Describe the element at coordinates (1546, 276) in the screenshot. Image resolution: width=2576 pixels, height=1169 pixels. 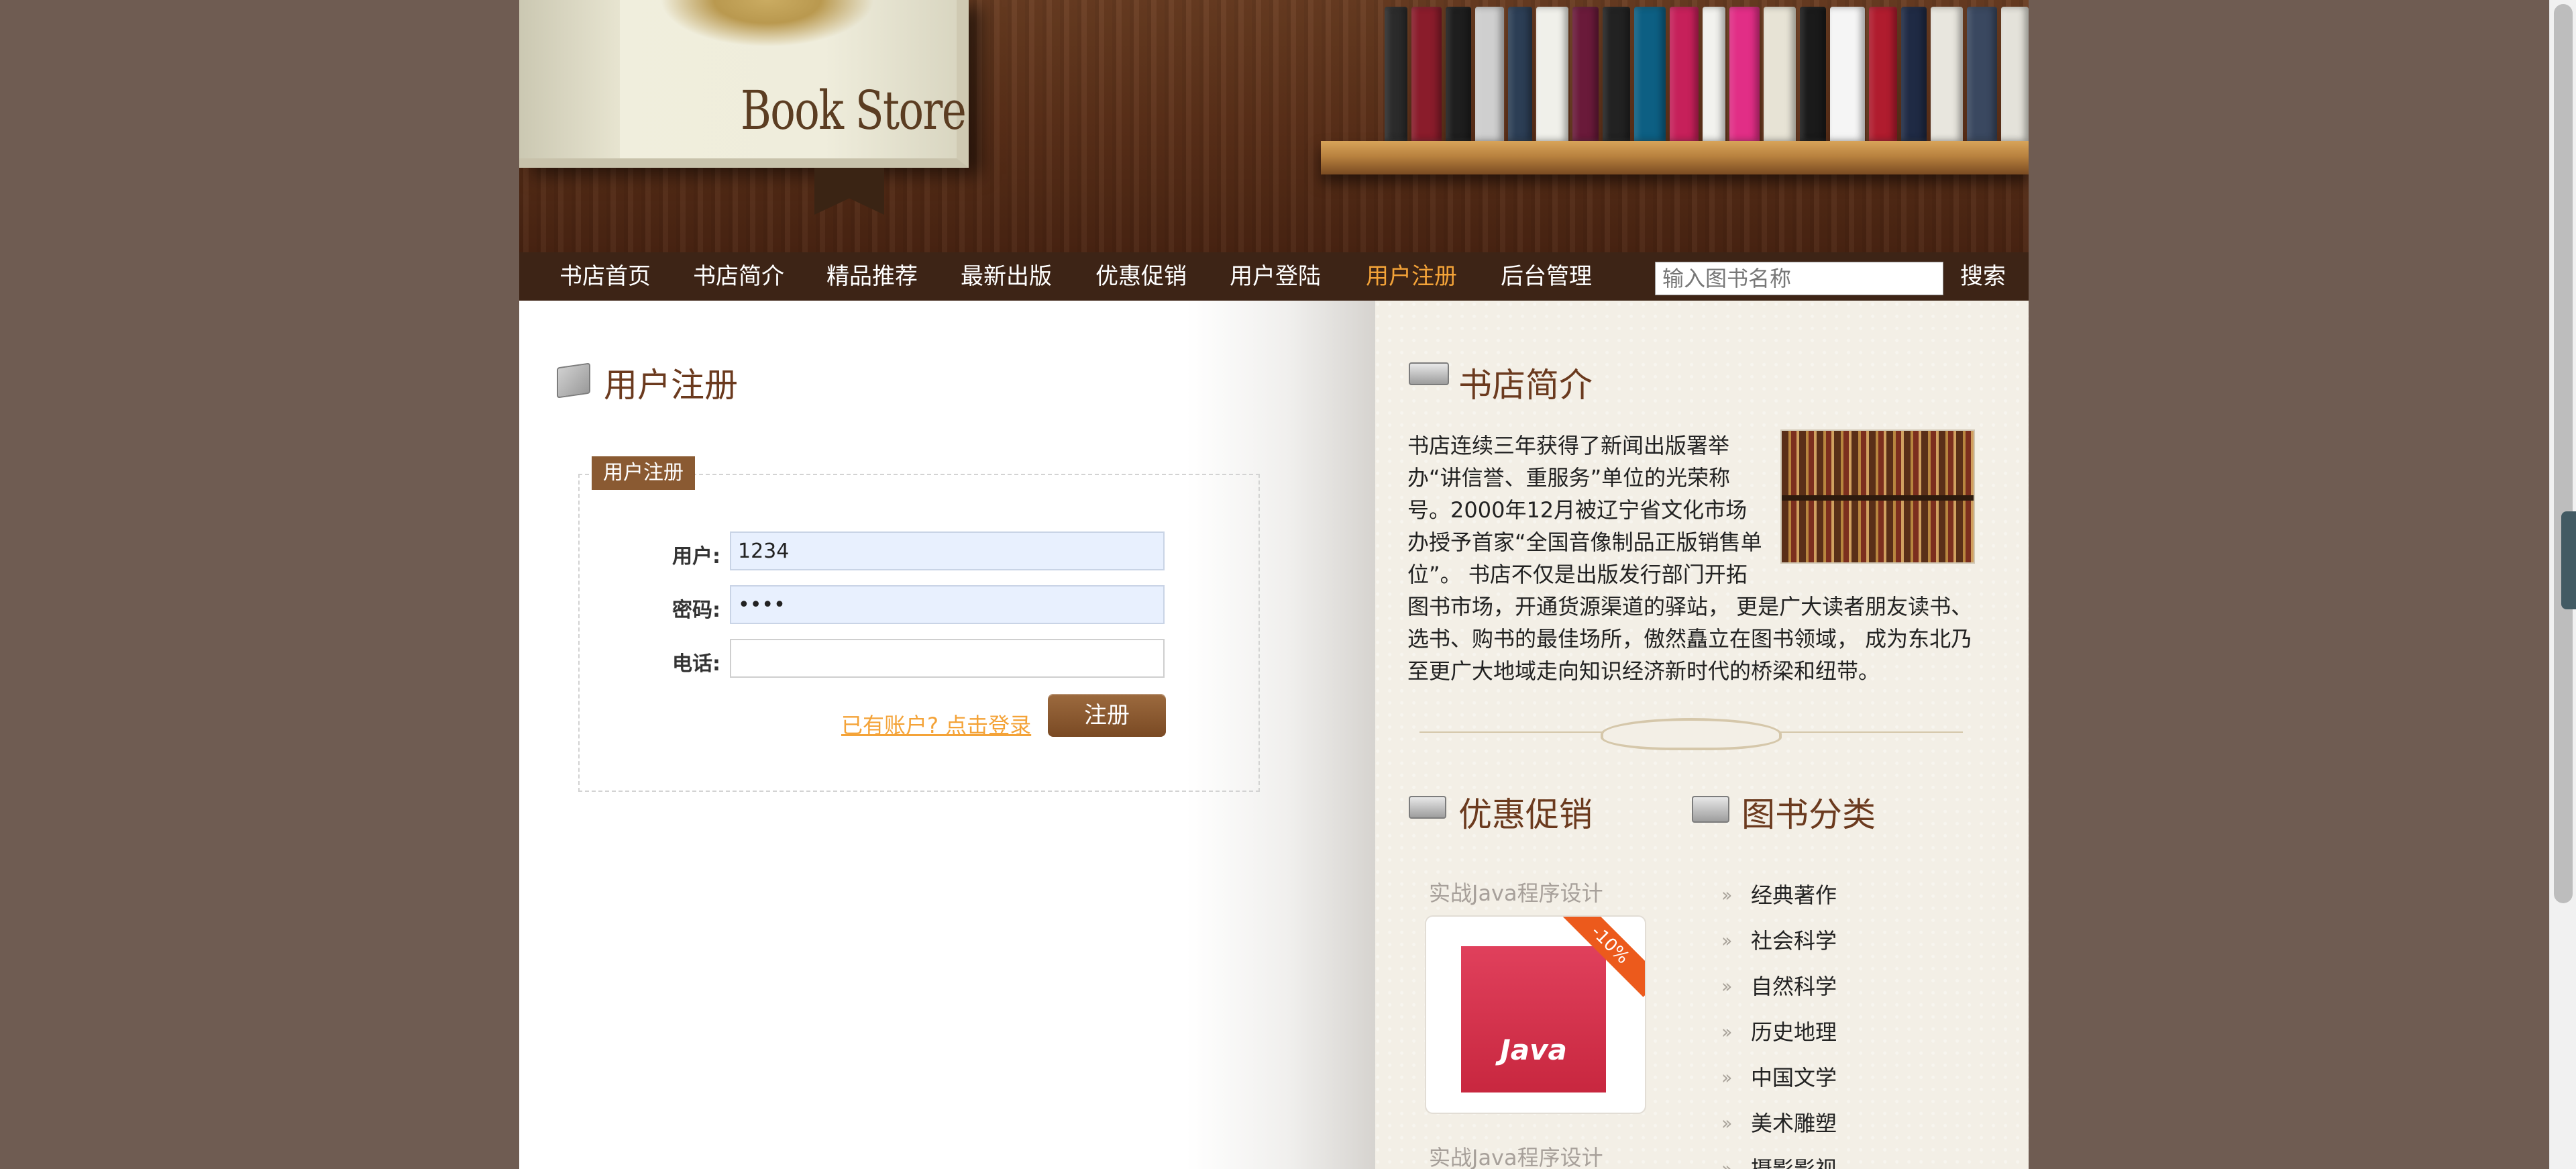
I see `nav-item-admin: 后台管理` at that location.